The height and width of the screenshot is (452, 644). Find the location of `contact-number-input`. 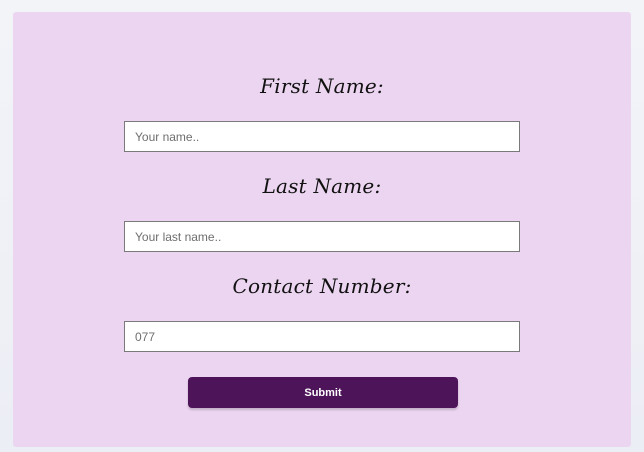

contact-number-input is located at coordinates (322, 336).